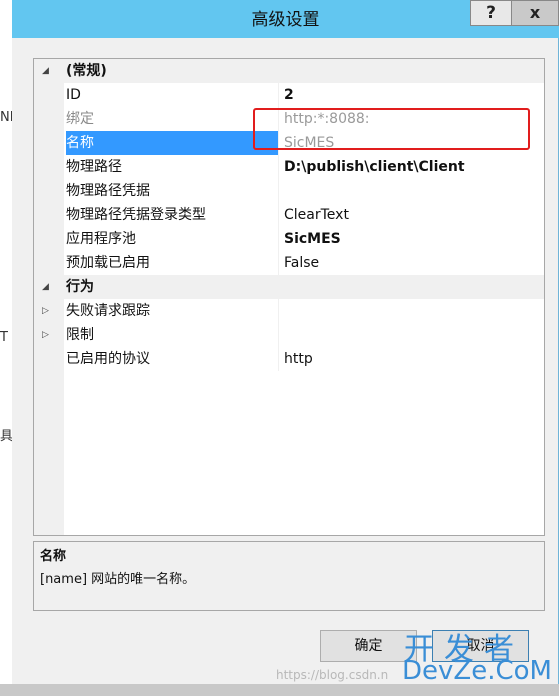 The width and height of the screenshot is (559, 696). Describe the element at coordinates (285, 19) in the screenshot. I see `dialog-title-bar: 高级设置 ? x` at that location.